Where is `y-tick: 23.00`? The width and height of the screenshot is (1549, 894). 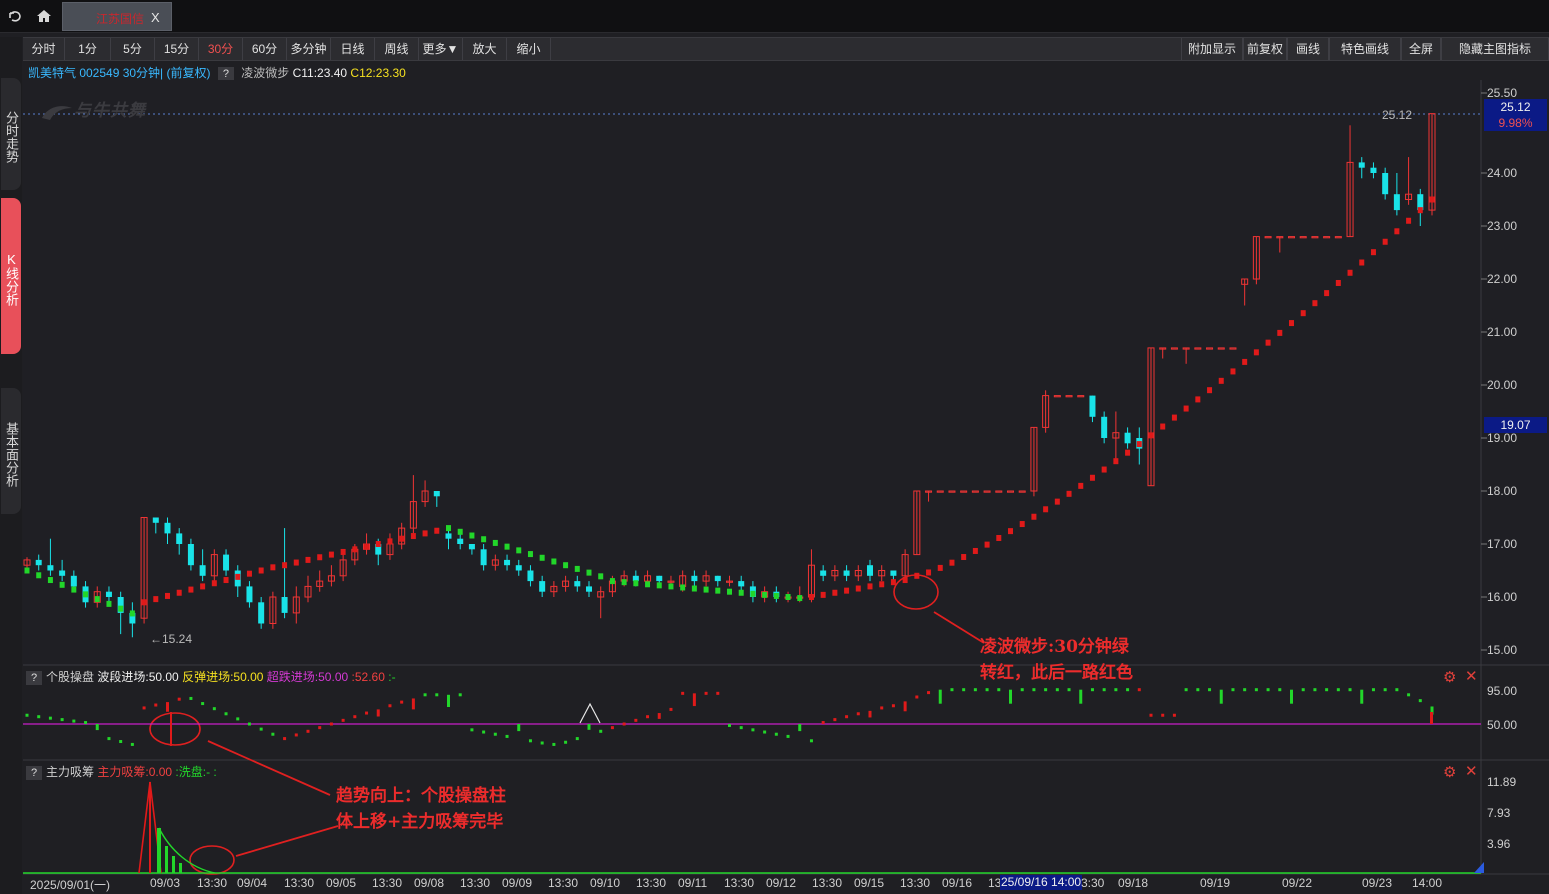 y-tick: 23.00 is located at coordinates (1502, 226).